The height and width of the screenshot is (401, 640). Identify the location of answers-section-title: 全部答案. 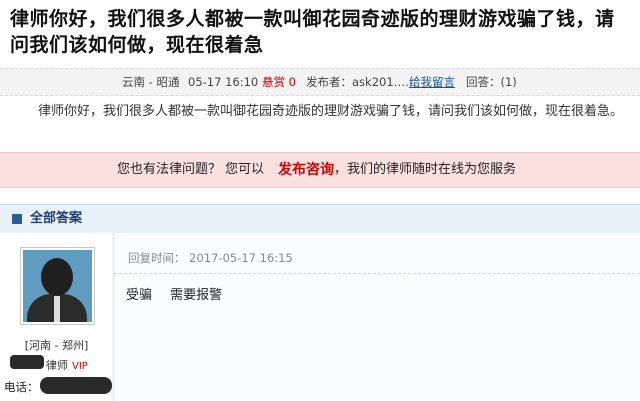
(56, 218).